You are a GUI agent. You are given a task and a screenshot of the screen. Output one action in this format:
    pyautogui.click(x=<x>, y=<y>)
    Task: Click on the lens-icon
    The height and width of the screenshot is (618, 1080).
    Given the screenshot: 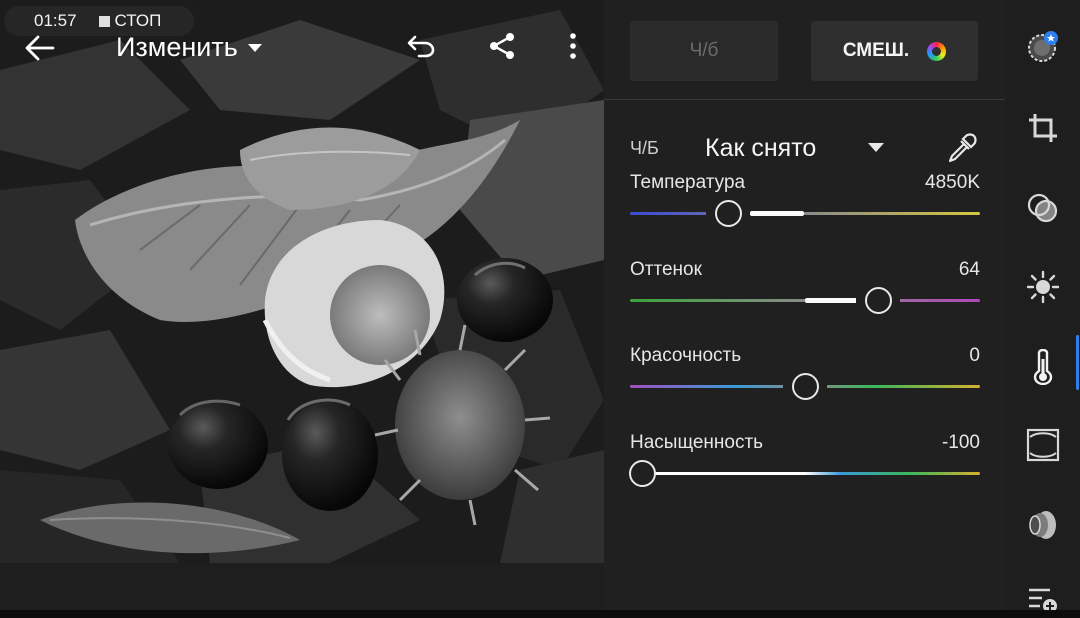 What is the action you would take?
    pyautogui.click(x=1042, y=525)
    